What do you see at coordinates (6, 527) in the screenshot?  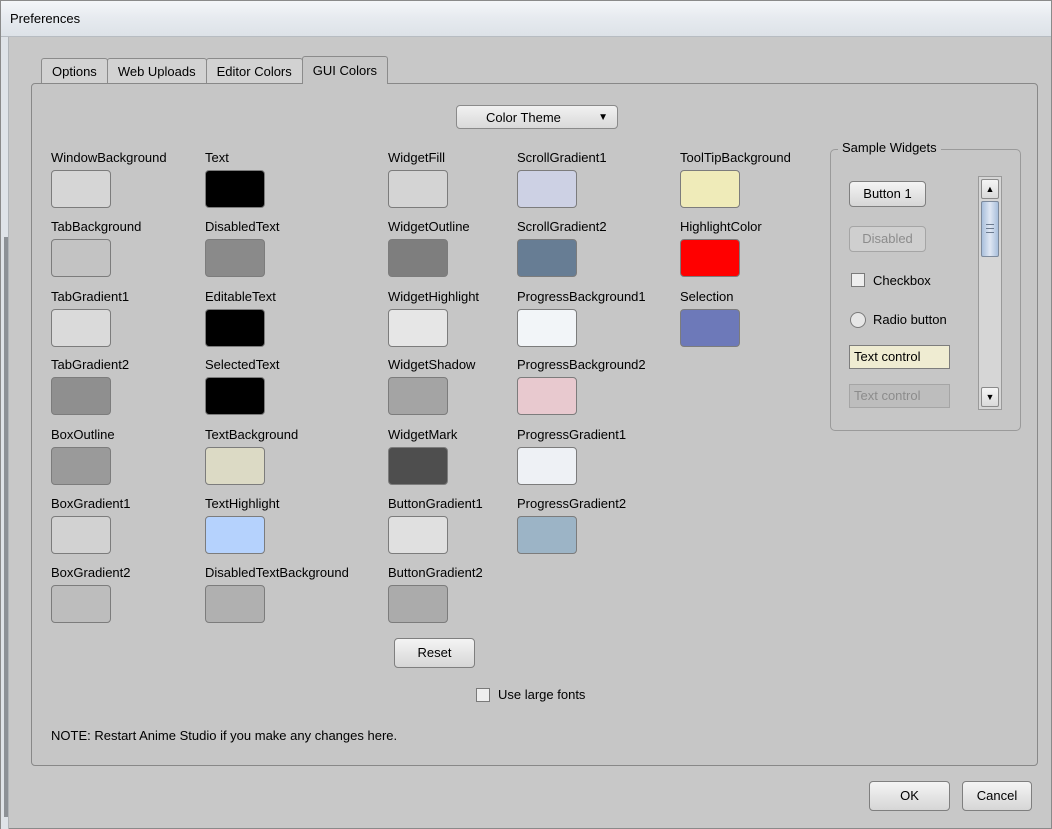 I see `left-edge-shadow` at bounding box center [6, 527].